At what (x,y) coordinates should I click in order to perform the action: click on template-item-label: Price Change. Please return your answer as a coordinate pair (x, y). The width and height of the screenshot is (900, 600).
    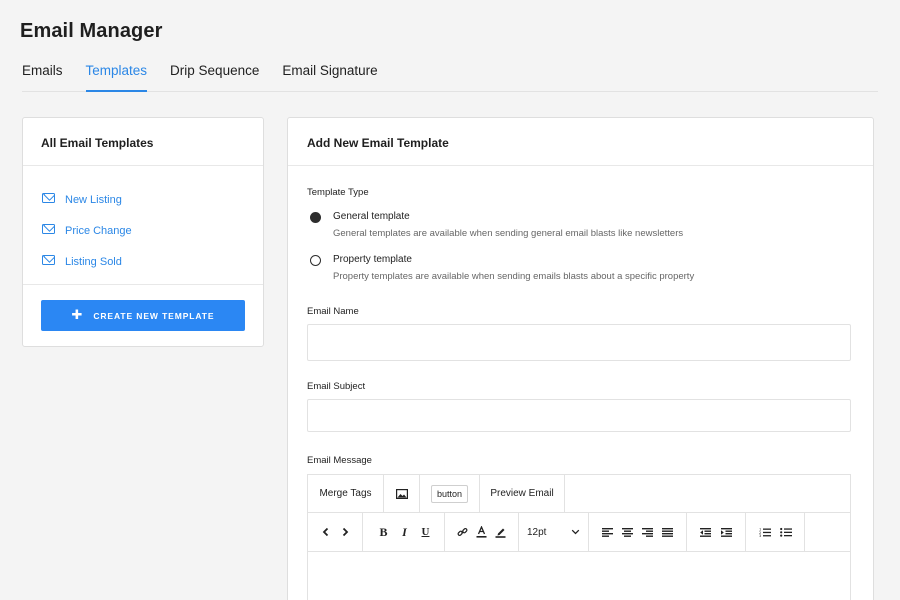
    Looking at the image, I should click on (98, 230).